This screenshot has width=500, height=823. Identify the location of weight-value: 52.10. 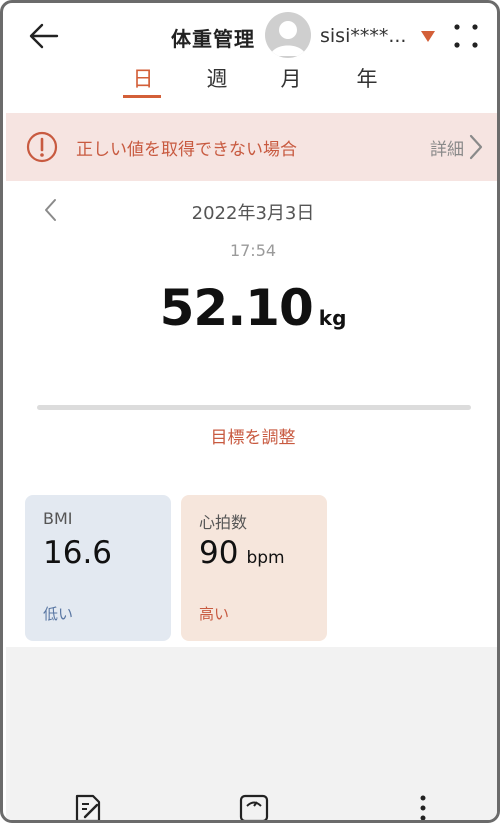
(236, 308).